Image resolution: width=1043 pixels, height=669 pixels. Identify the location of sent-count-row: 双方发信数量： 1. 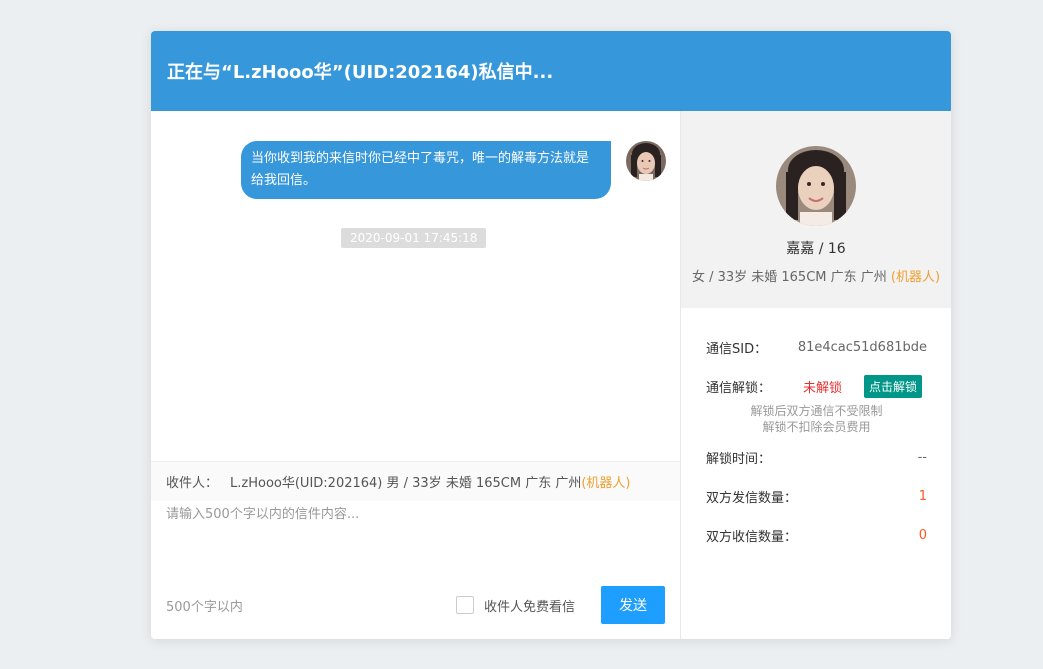
(816, 496).